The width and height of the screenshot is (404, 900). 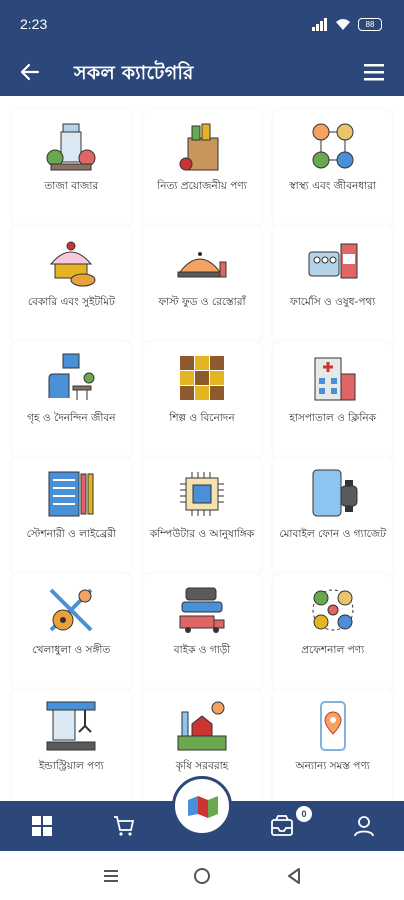 What do you see at coordinates (333, 146) in the screenshot?
I see `health-lifestyle-icon` at bounding box center [333, 146].